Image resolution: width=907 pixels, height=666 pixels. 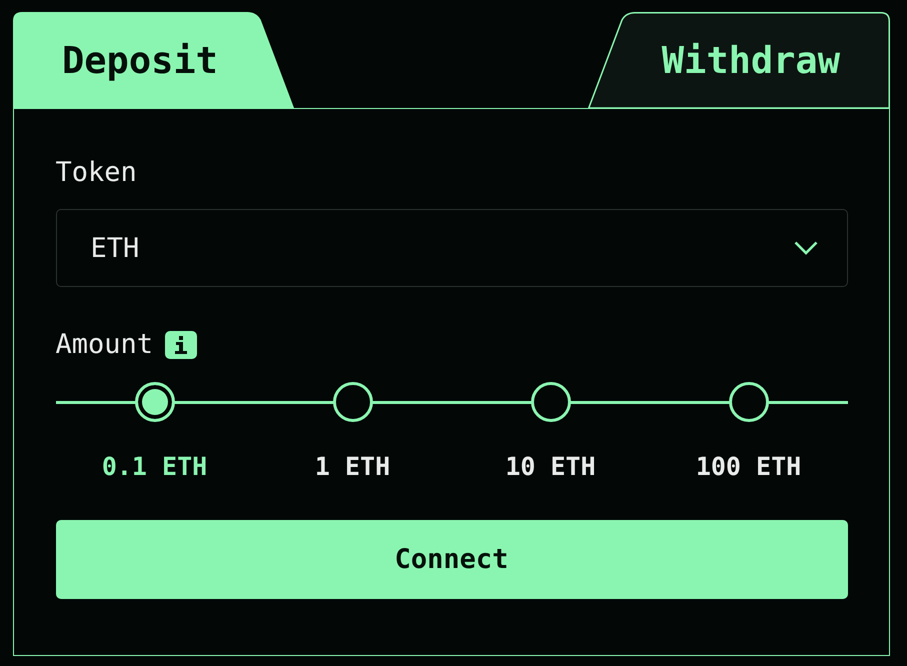 What do you see at coordinates (155, 467) in the screenshot?
I see `amount-option: 0.1 ETH` at bounding box center [155, 467].